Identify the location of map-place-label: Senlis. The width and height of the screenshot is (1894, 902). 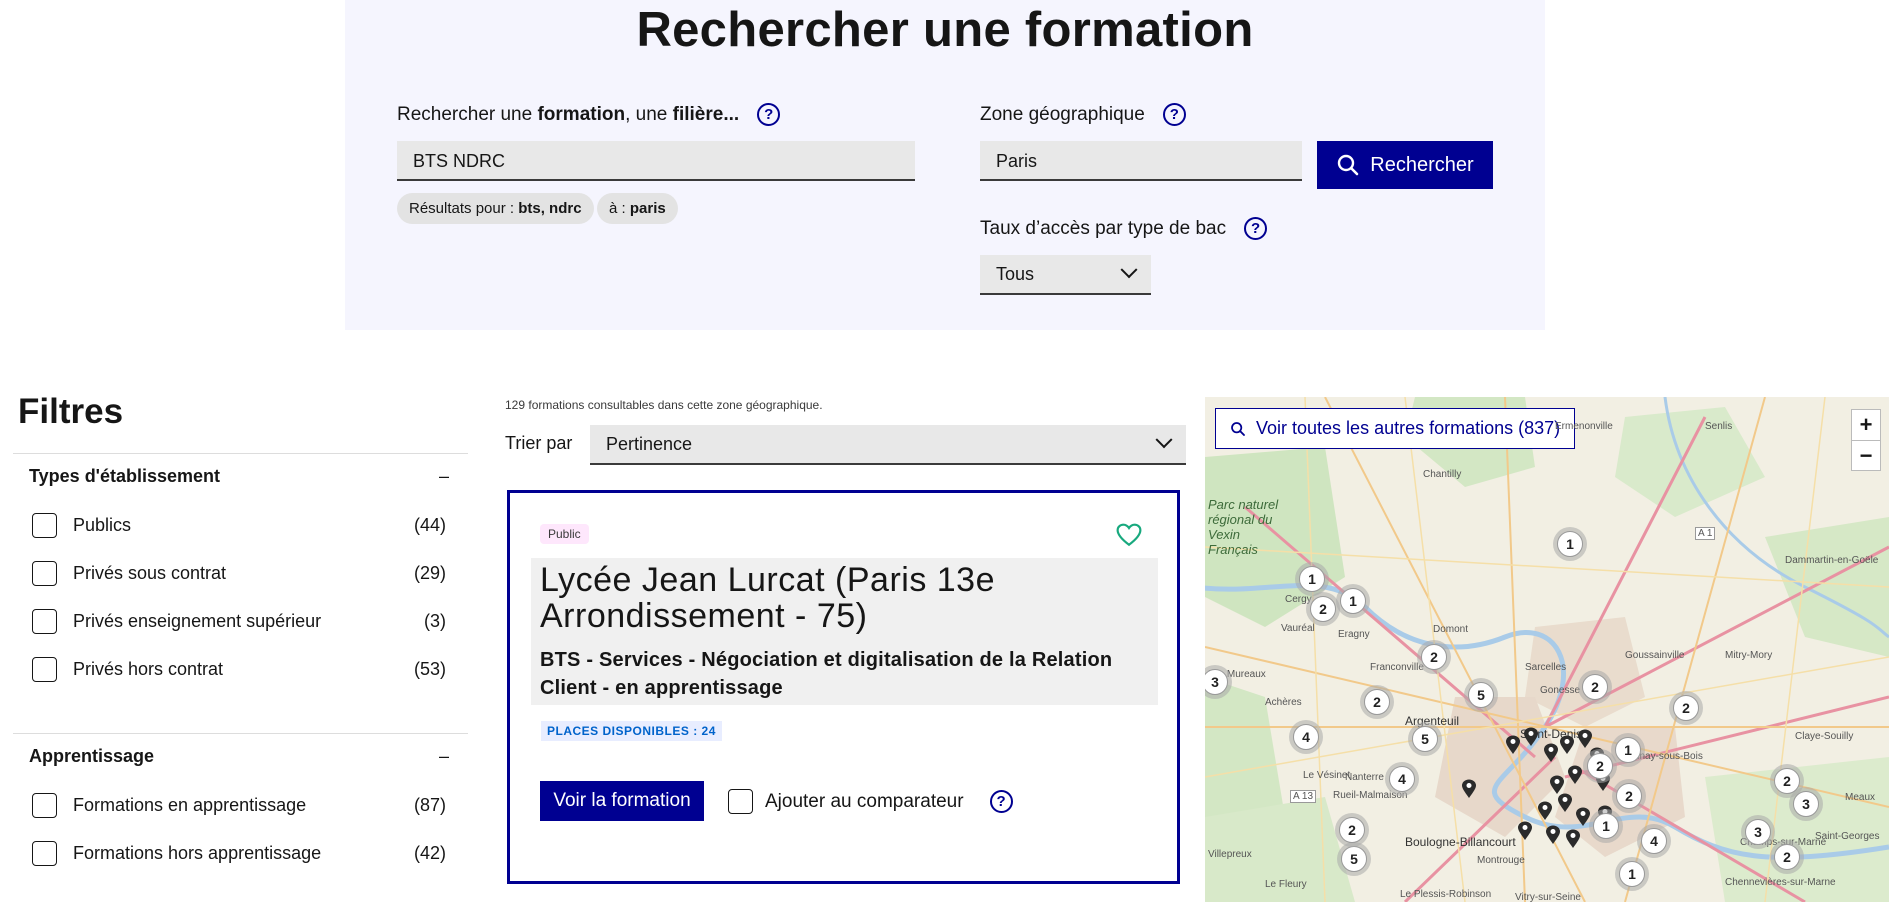
(1719, 426).